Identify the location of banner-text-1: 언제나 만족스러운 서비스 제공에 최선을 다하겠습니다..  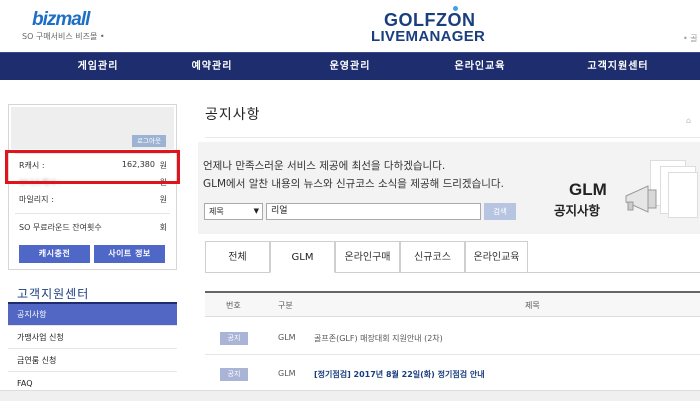
(324, 166).